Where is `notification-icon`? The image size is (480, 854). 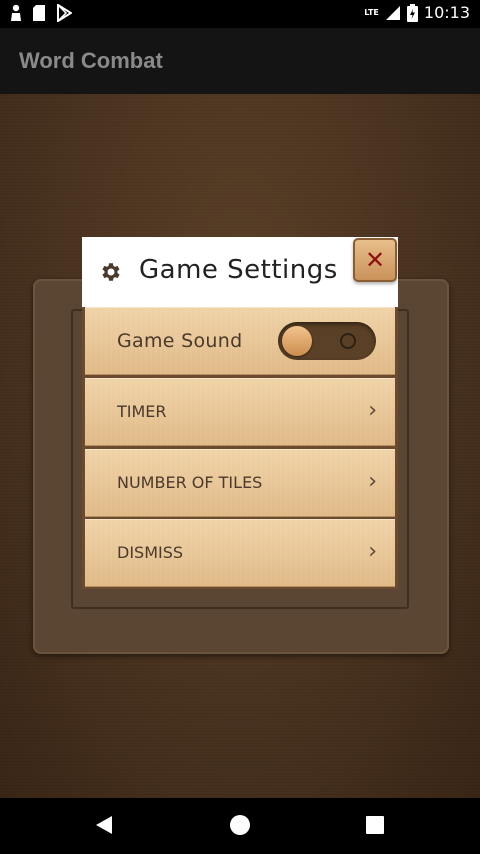
notification-icon is located at coordinates (16, 12).